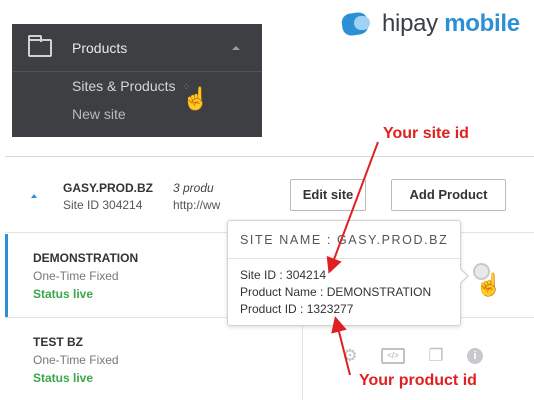 Image resolution: width=534 pixels, height=400 pixels. I want to click on arrow-to-product-id, so click(341, 346).